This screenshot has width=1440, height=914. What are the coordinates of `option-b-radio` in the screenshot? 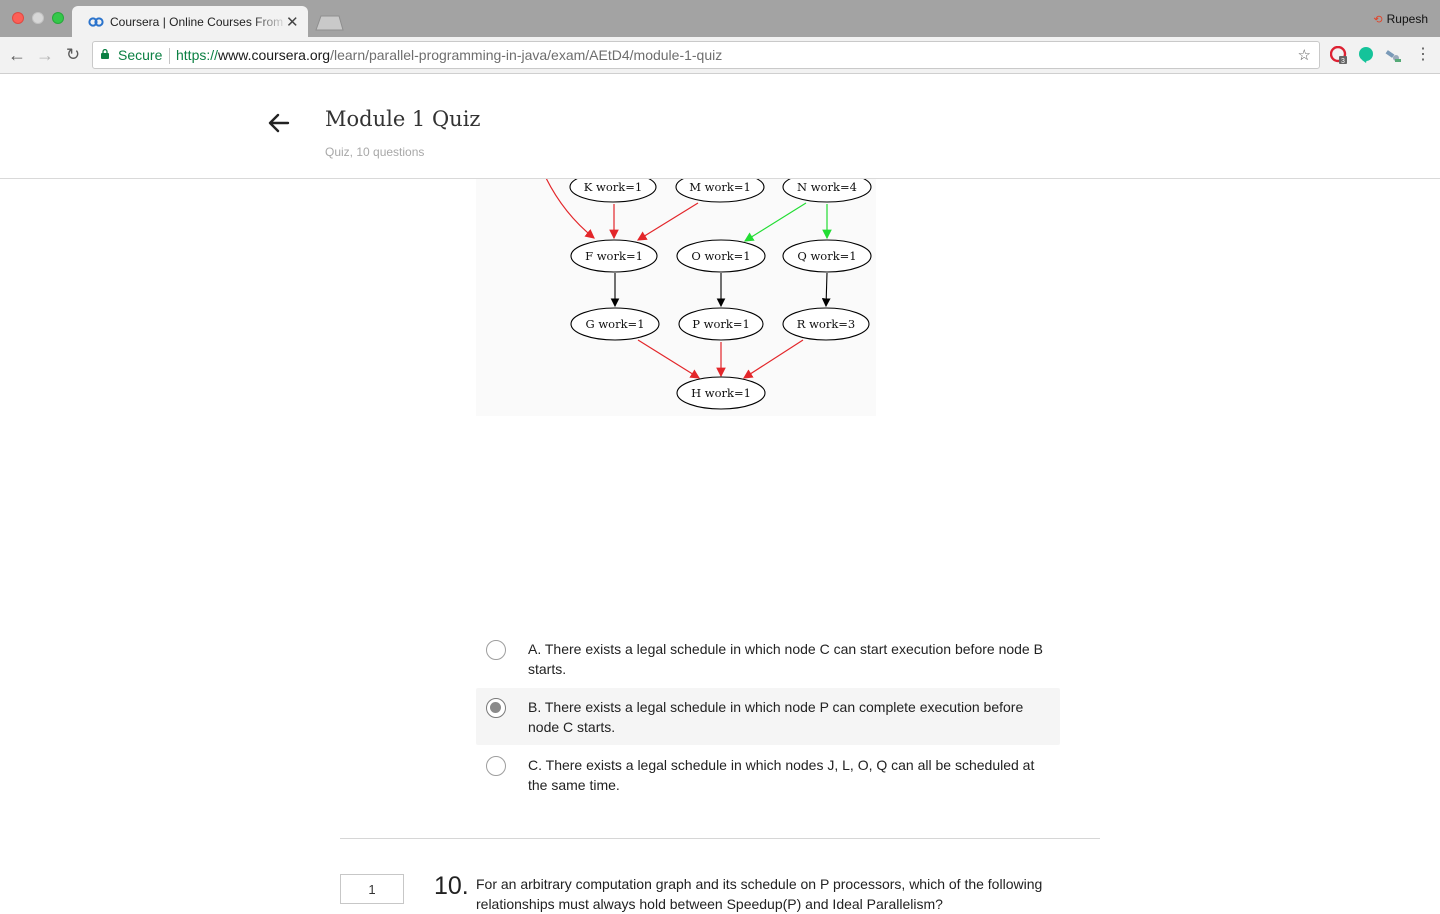 It's located at (496, 708).